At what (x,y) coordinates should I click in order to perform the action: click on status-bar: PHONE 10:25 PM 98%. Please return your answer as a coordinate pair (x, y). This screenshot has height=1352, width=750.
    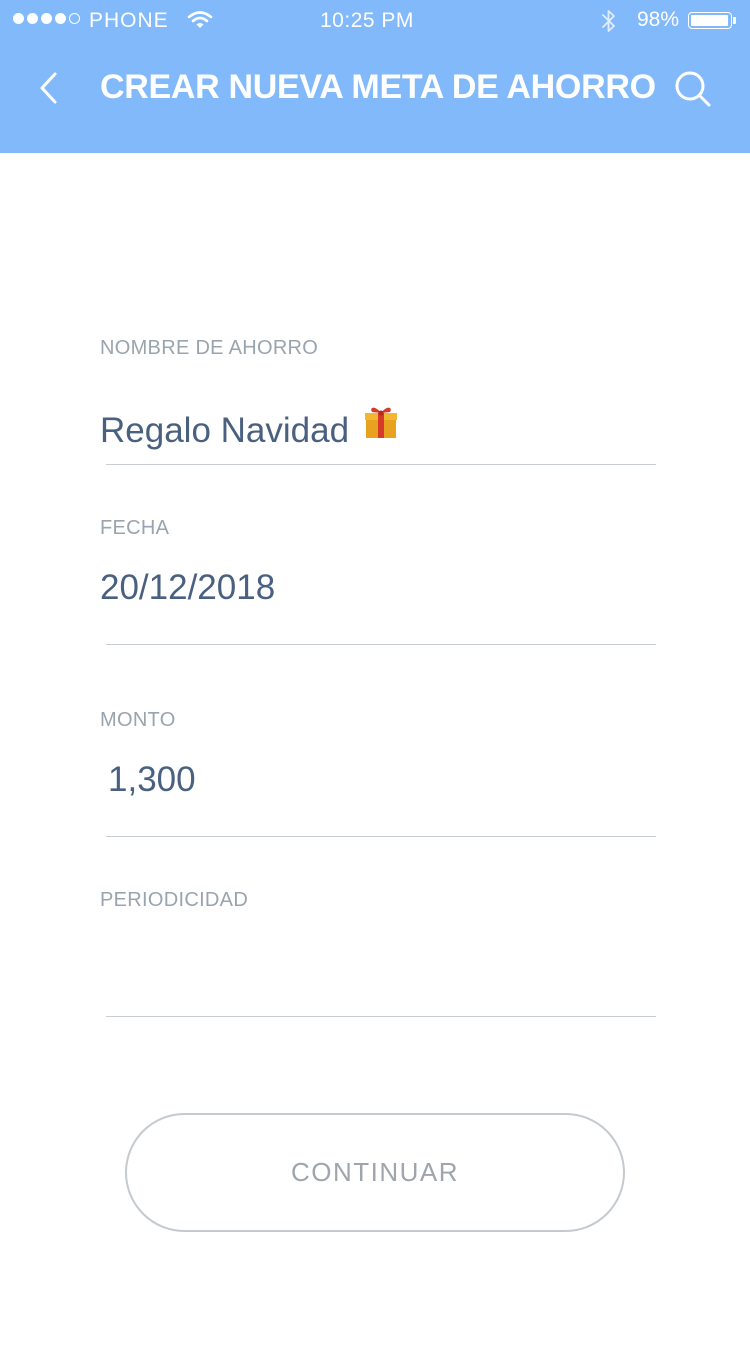
    Looking at the image, I should click on (375, 20).